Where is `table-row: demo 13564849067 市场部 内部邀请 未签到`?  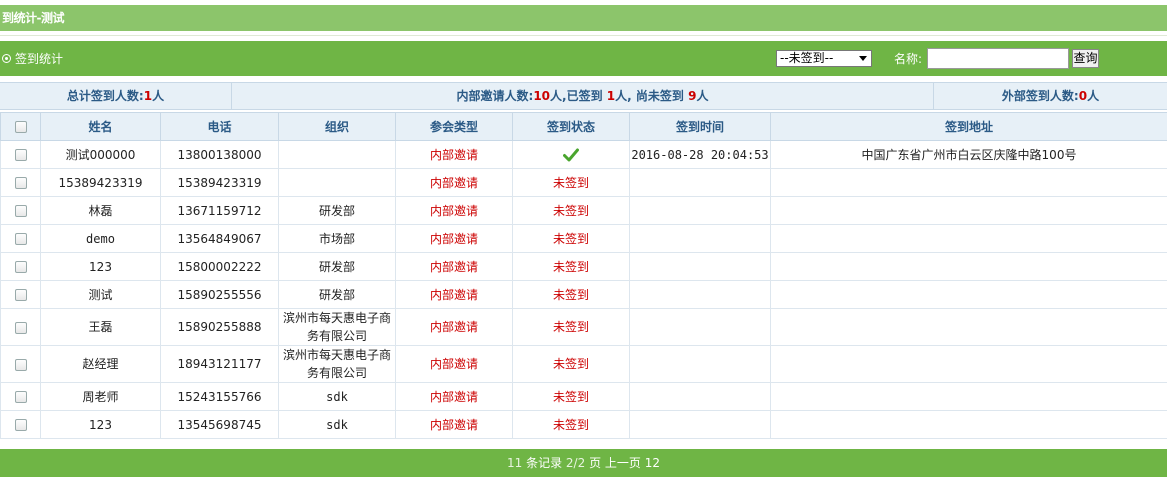 table-row: demo 13564849067 市场部 内部邀请 未签到 is located at coordinates (583, 238).